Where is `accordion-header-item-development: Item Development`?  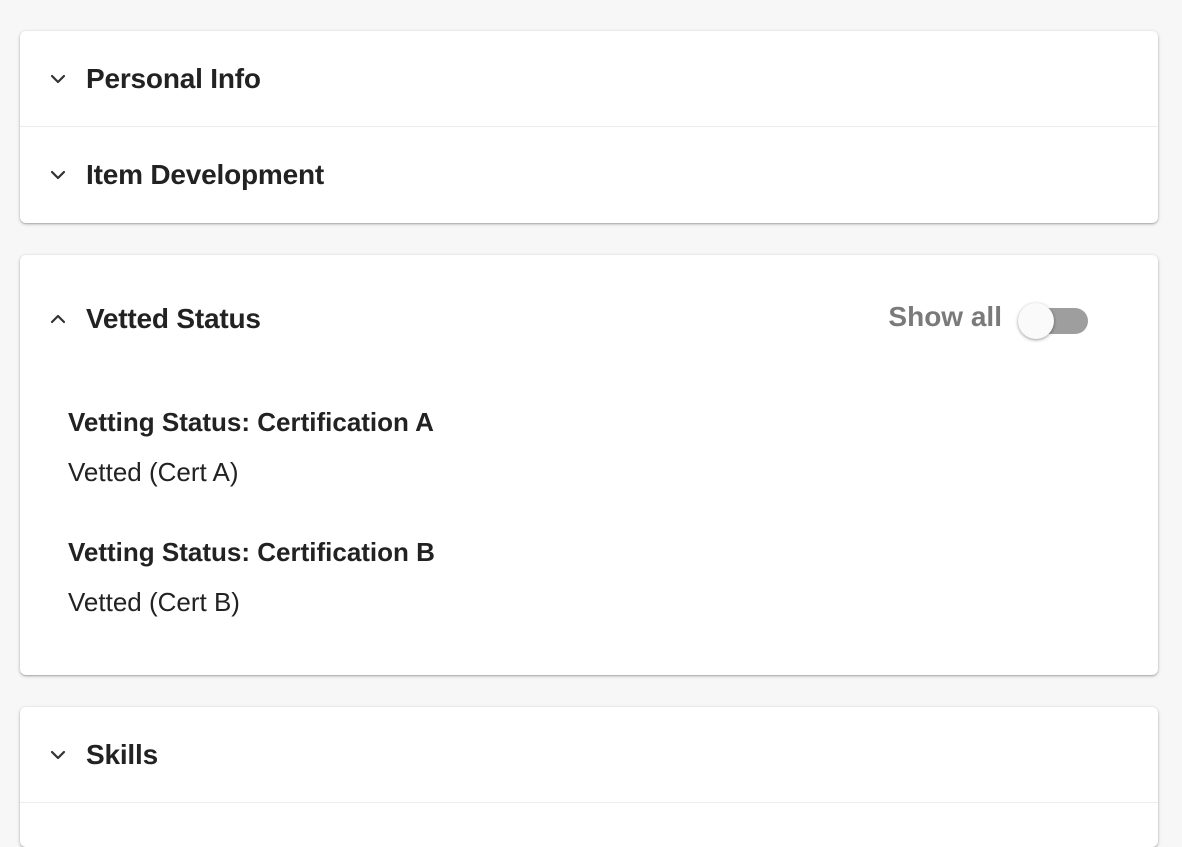
accordion-header-item-development: Item Development is located at coordinates (589, 175).